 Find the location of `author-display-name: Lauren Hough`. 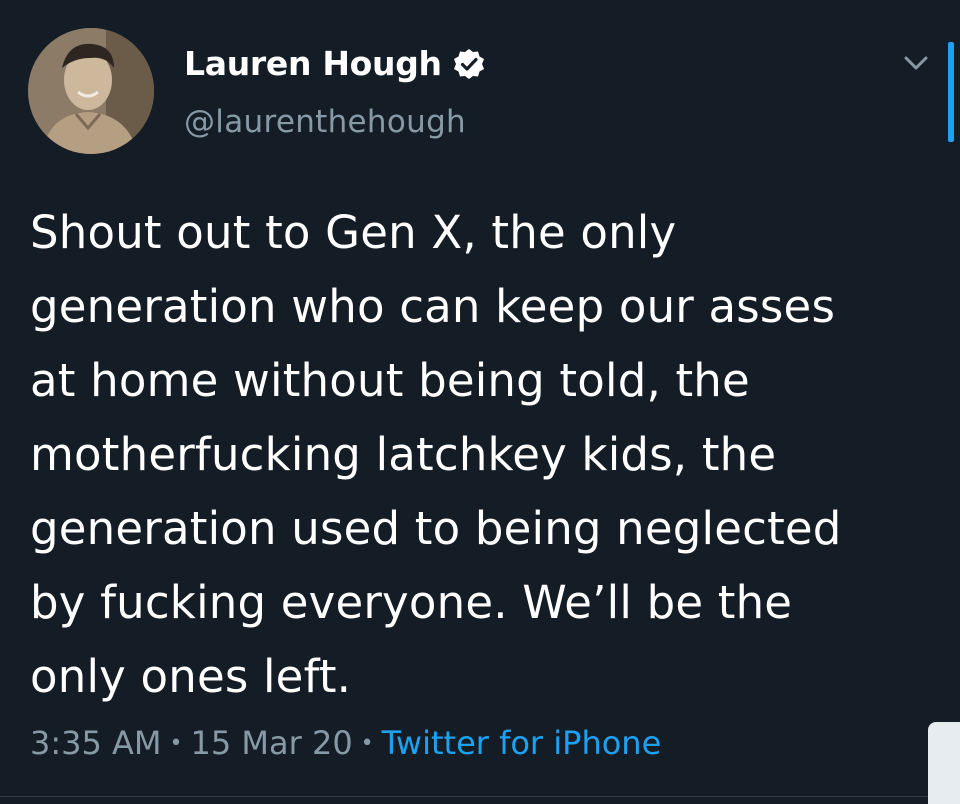

author-display-name: Lauren Hough is located at coordinates (313, 63).